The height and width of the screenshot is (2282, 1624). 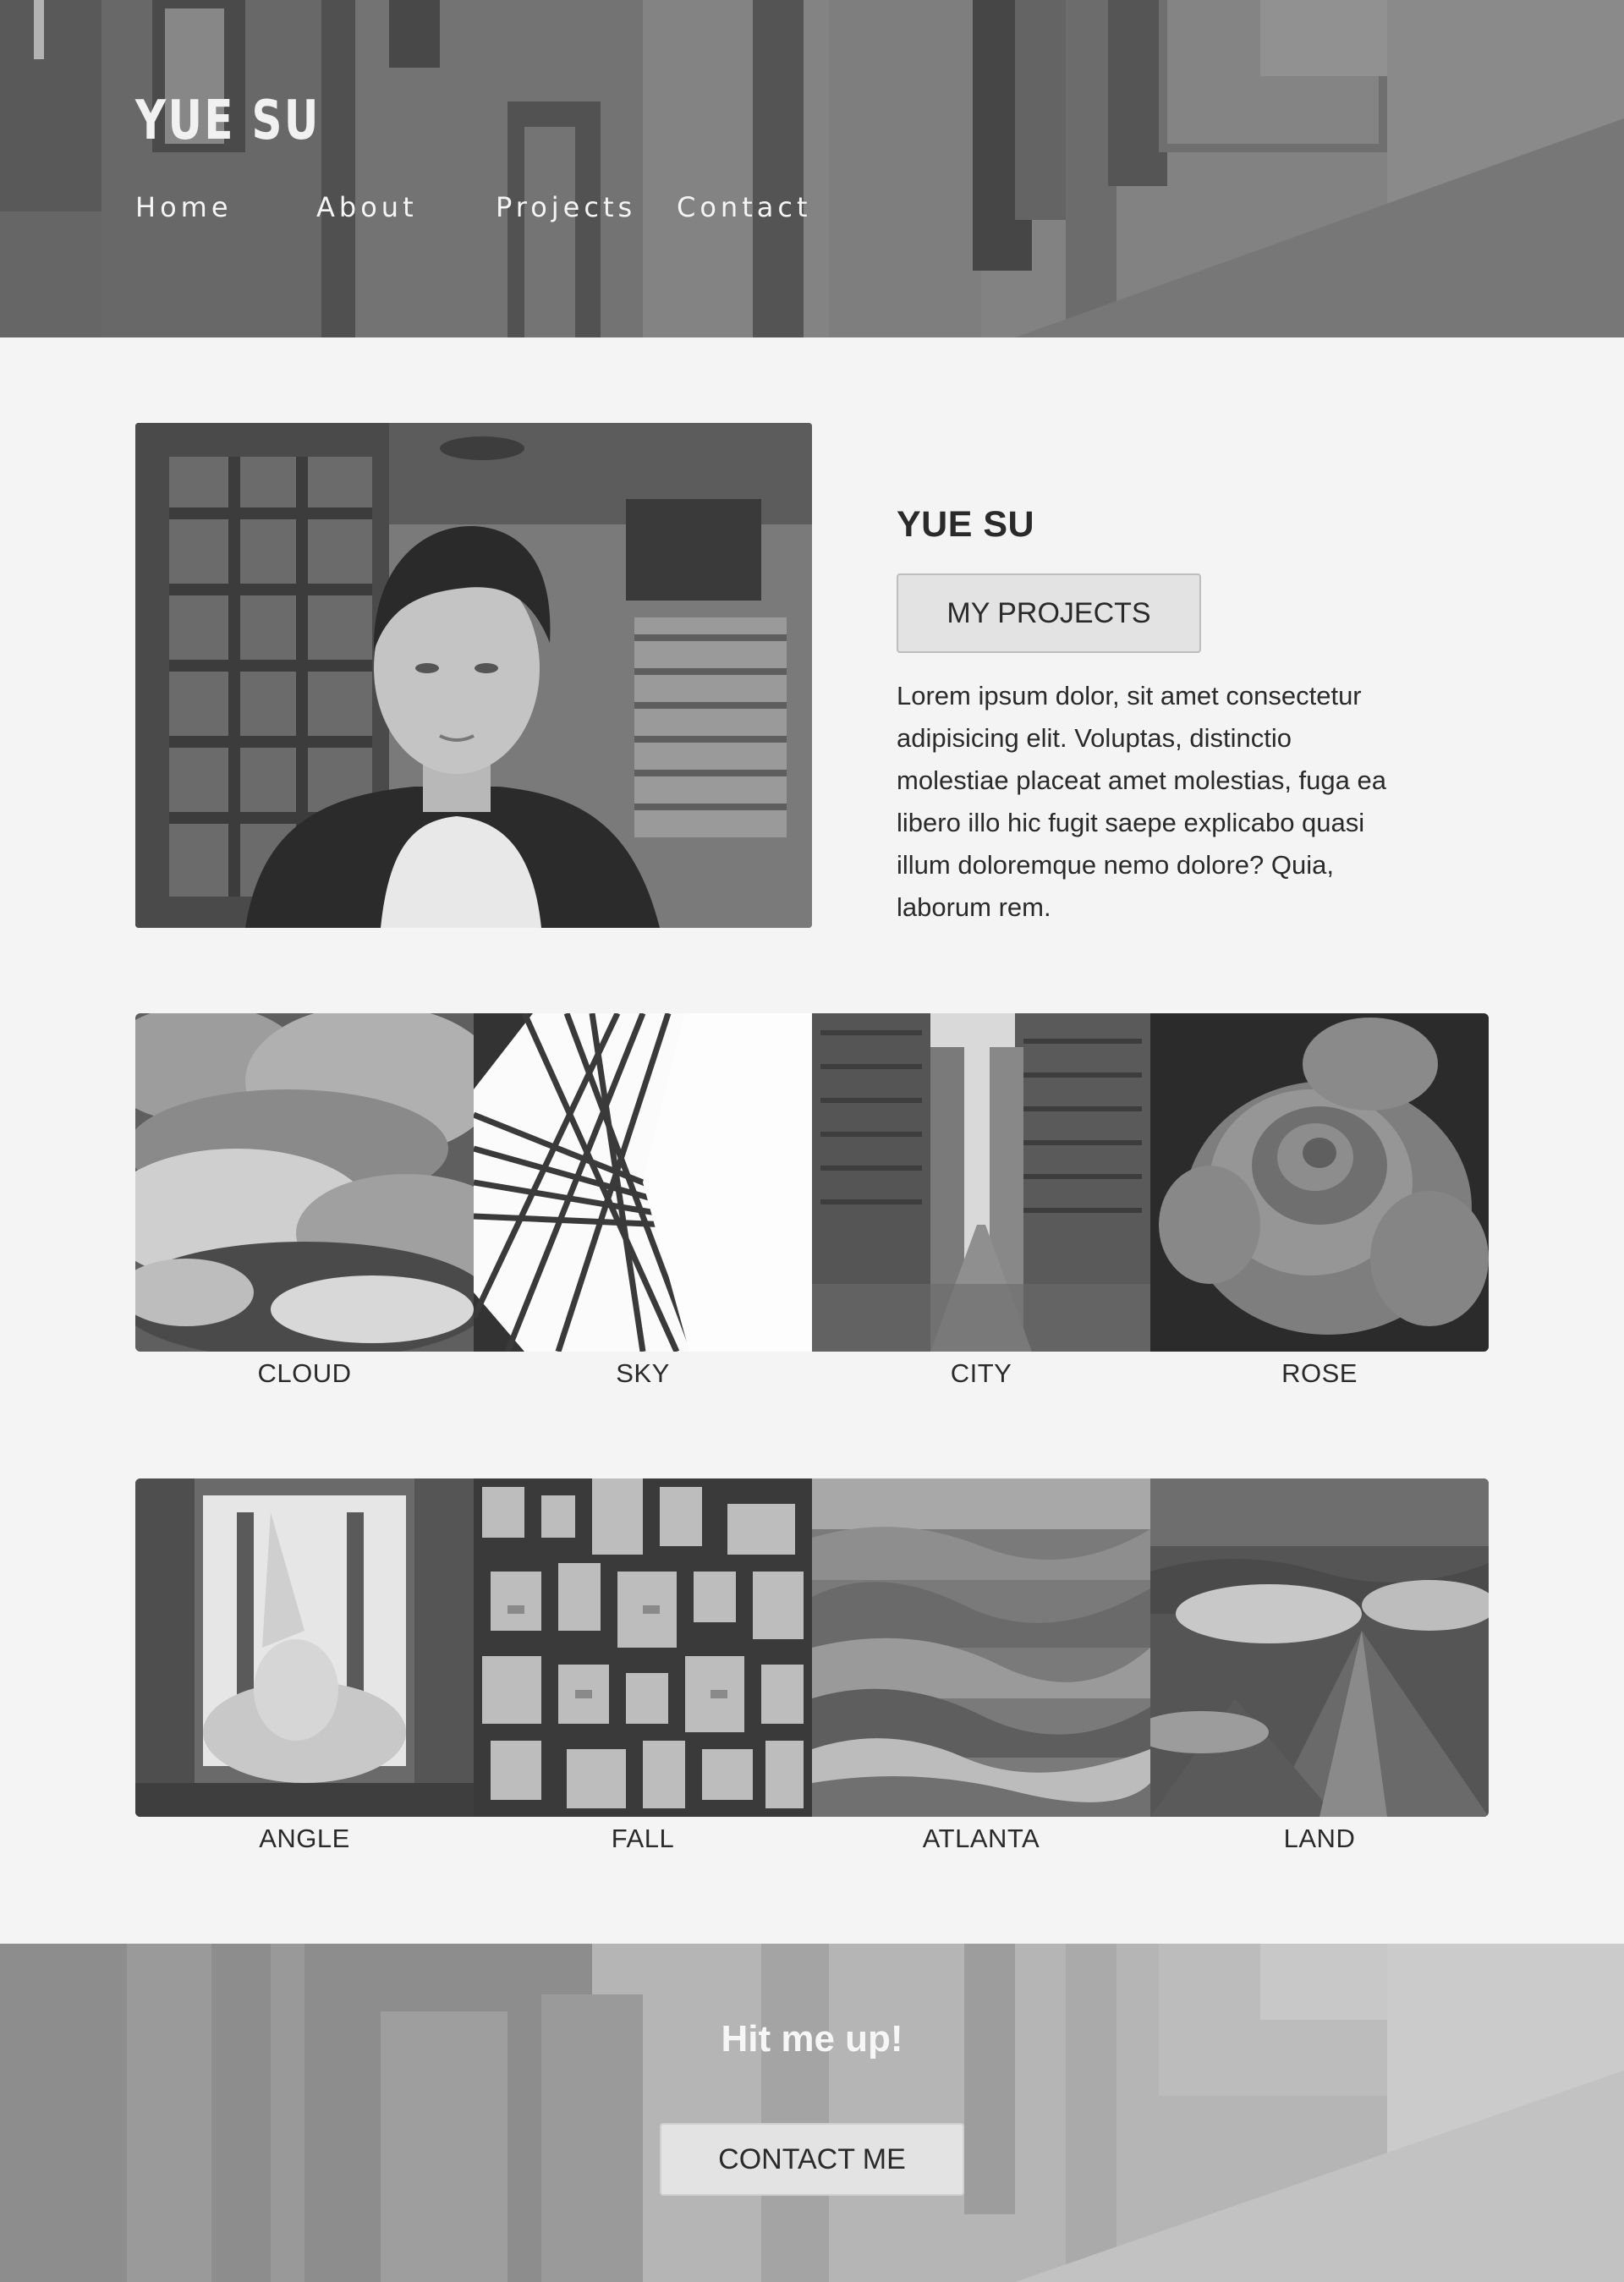 What do you see at coordinates (981, 1182) in the screenshot?
I see `gallery-image-city` at bounding box center [981, 1182].